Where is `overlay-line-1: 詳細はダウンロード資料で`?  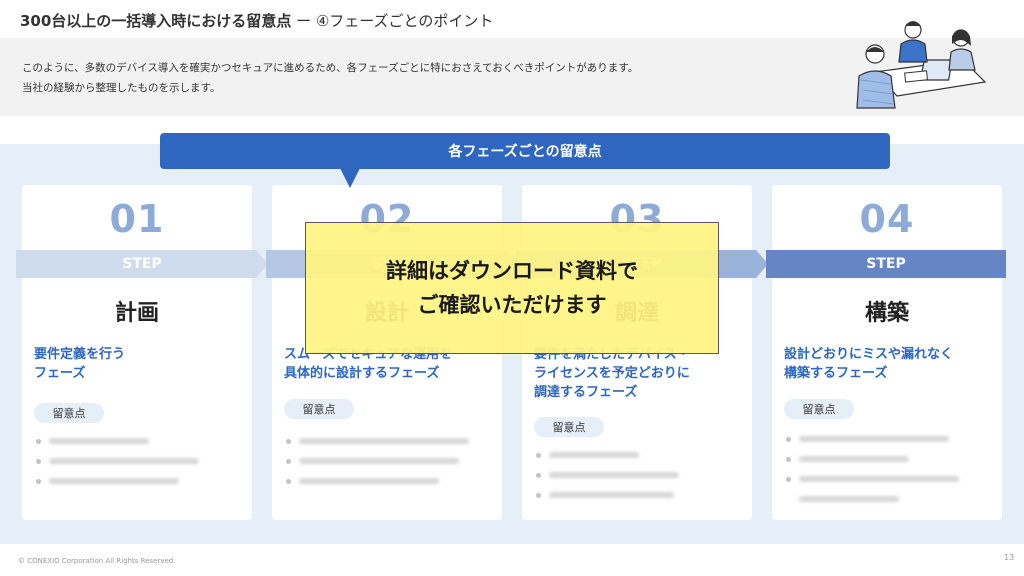 overlay-line-1: 詳細はダウンロード資料で is located at coordinates (512, 271).